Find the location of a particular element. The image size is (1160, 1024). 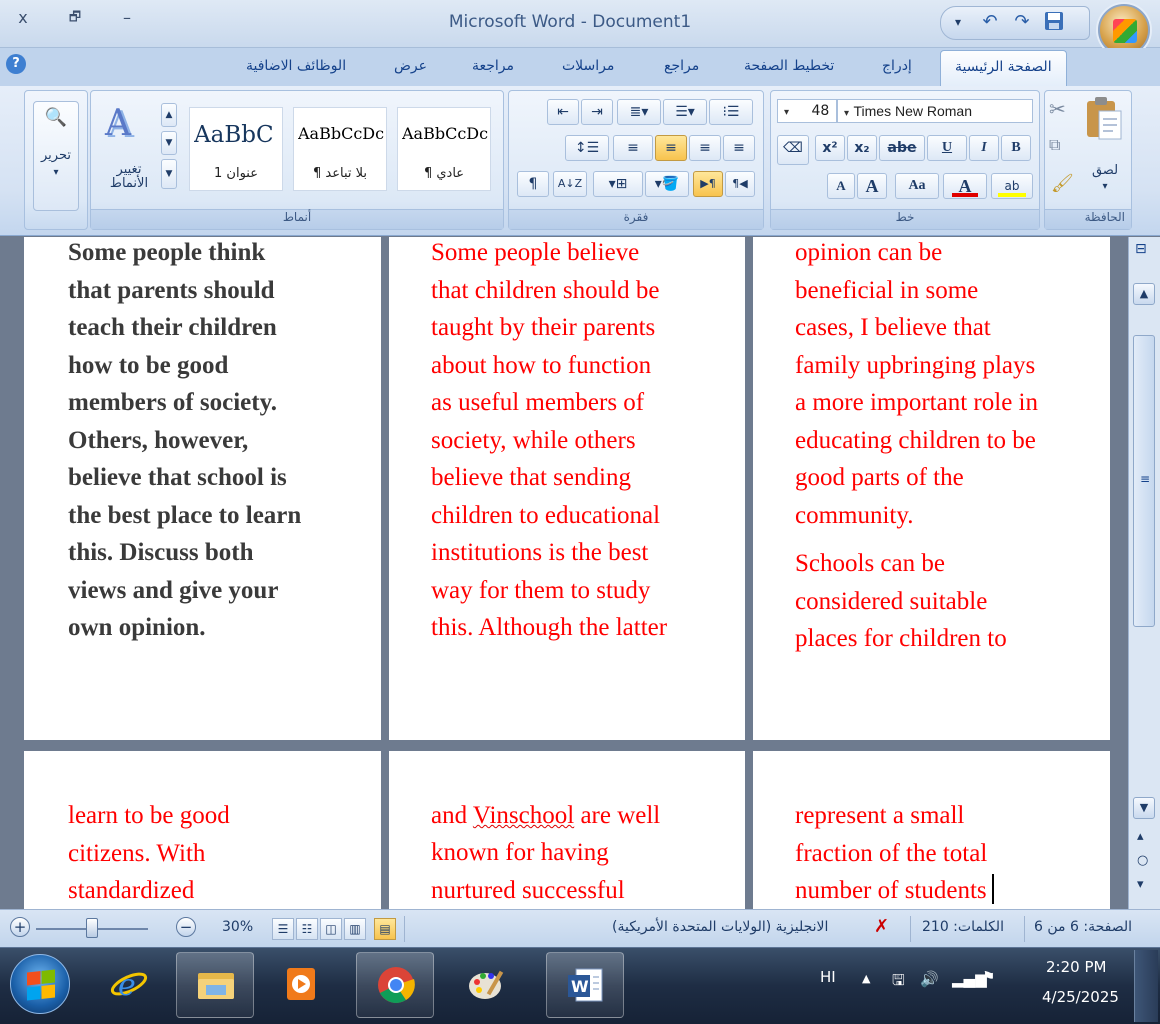

proofing-error-icon: ✗ is located at coordinates (881, 926).